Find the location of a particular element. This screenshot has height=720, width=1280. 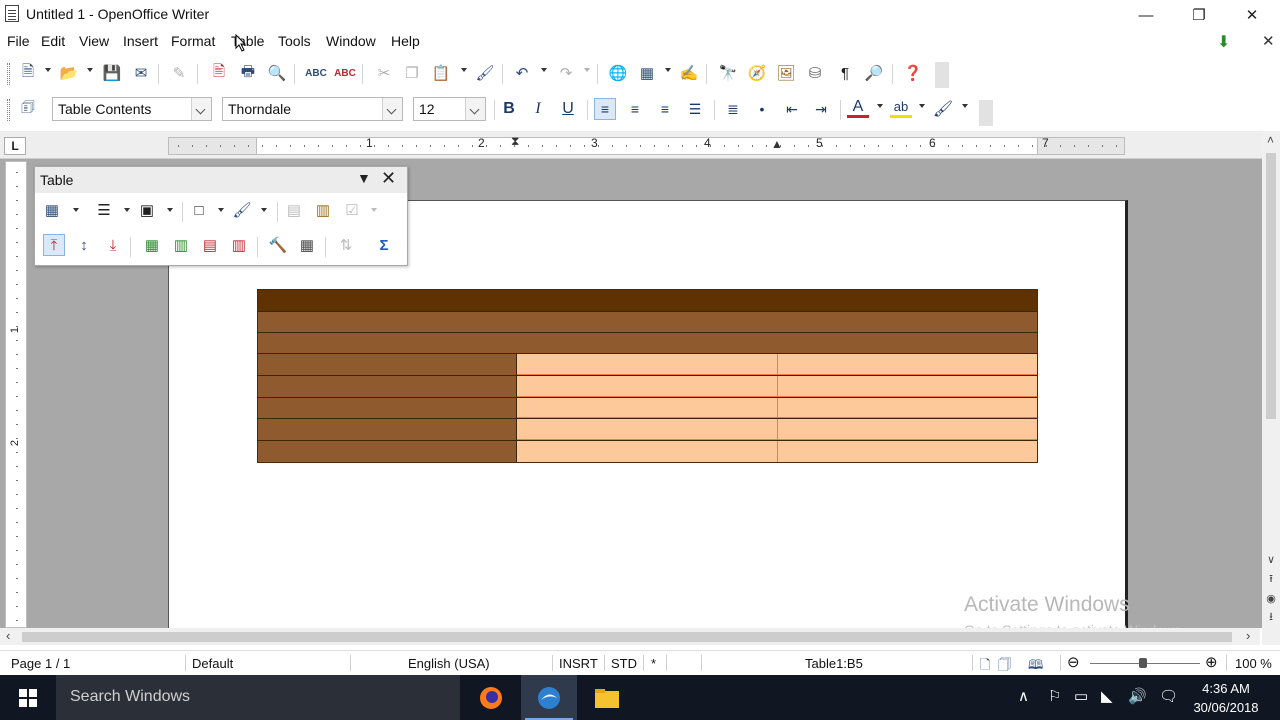

page-style: Default is located at coordinates (212, 663).